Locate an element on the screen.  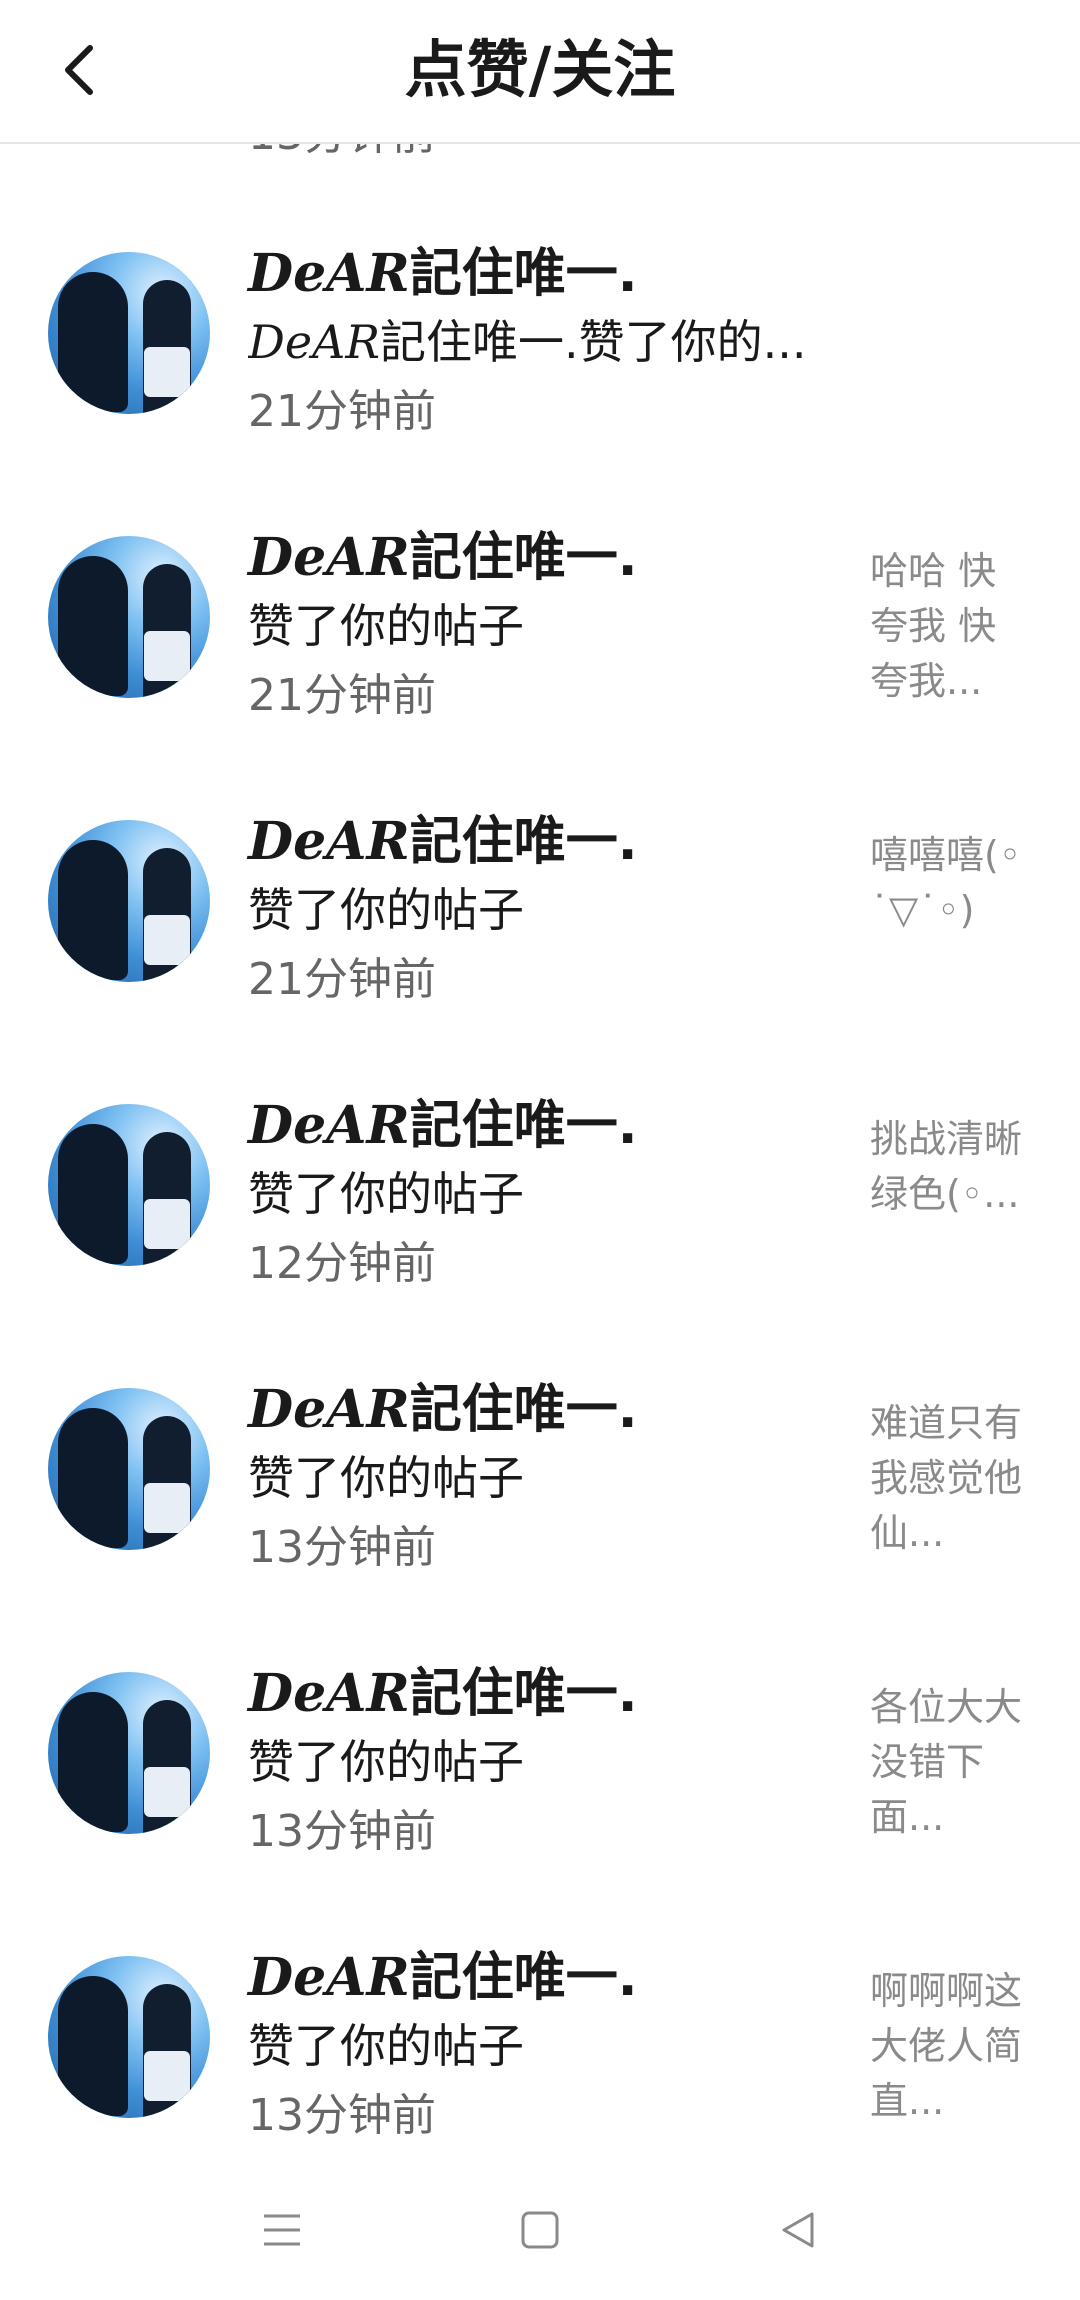
timestamp: 12分钟前 is located at coordinates (342, 1263).